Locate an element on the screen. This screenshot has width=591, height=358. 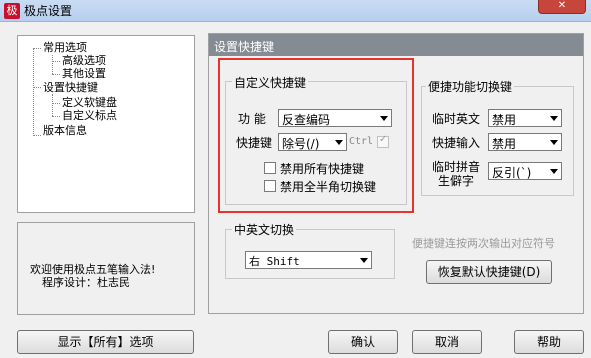
temp-english-select: 禁用 is located at coordinates (525, 118).